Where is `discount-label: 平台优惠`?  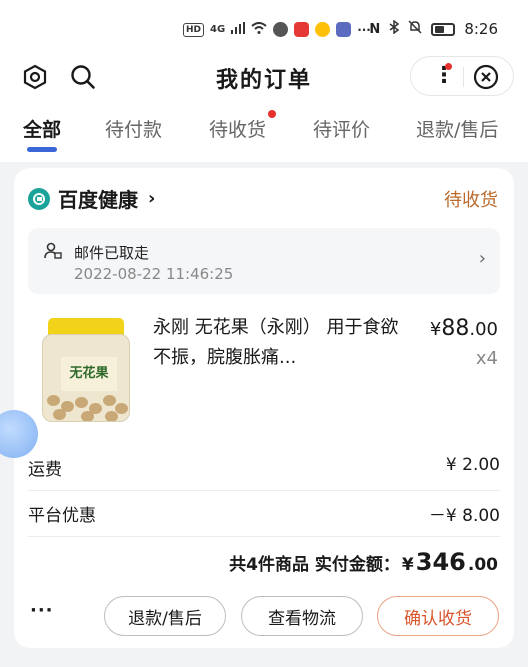
discount-label: 平台优惠 is located at coordinates (62, 516).